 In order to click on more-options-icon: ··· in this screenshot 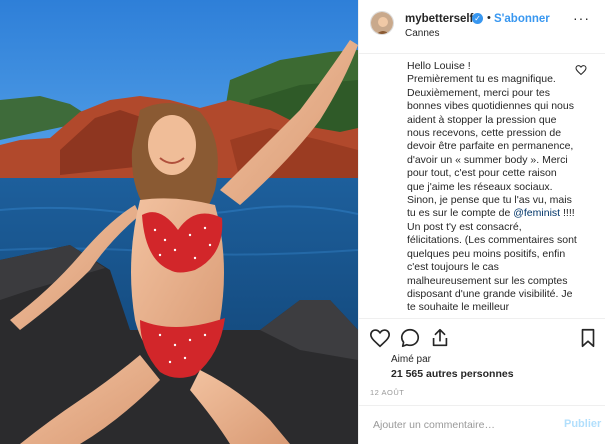, I will do `click(581, 18)`.